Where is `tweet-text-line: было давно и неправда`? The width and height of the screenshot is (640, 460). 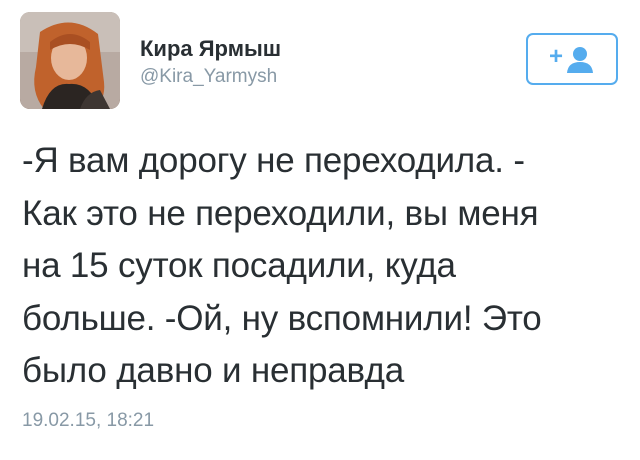
tweet-text-line: было давно и неправда is located at coordinates (213, 370).